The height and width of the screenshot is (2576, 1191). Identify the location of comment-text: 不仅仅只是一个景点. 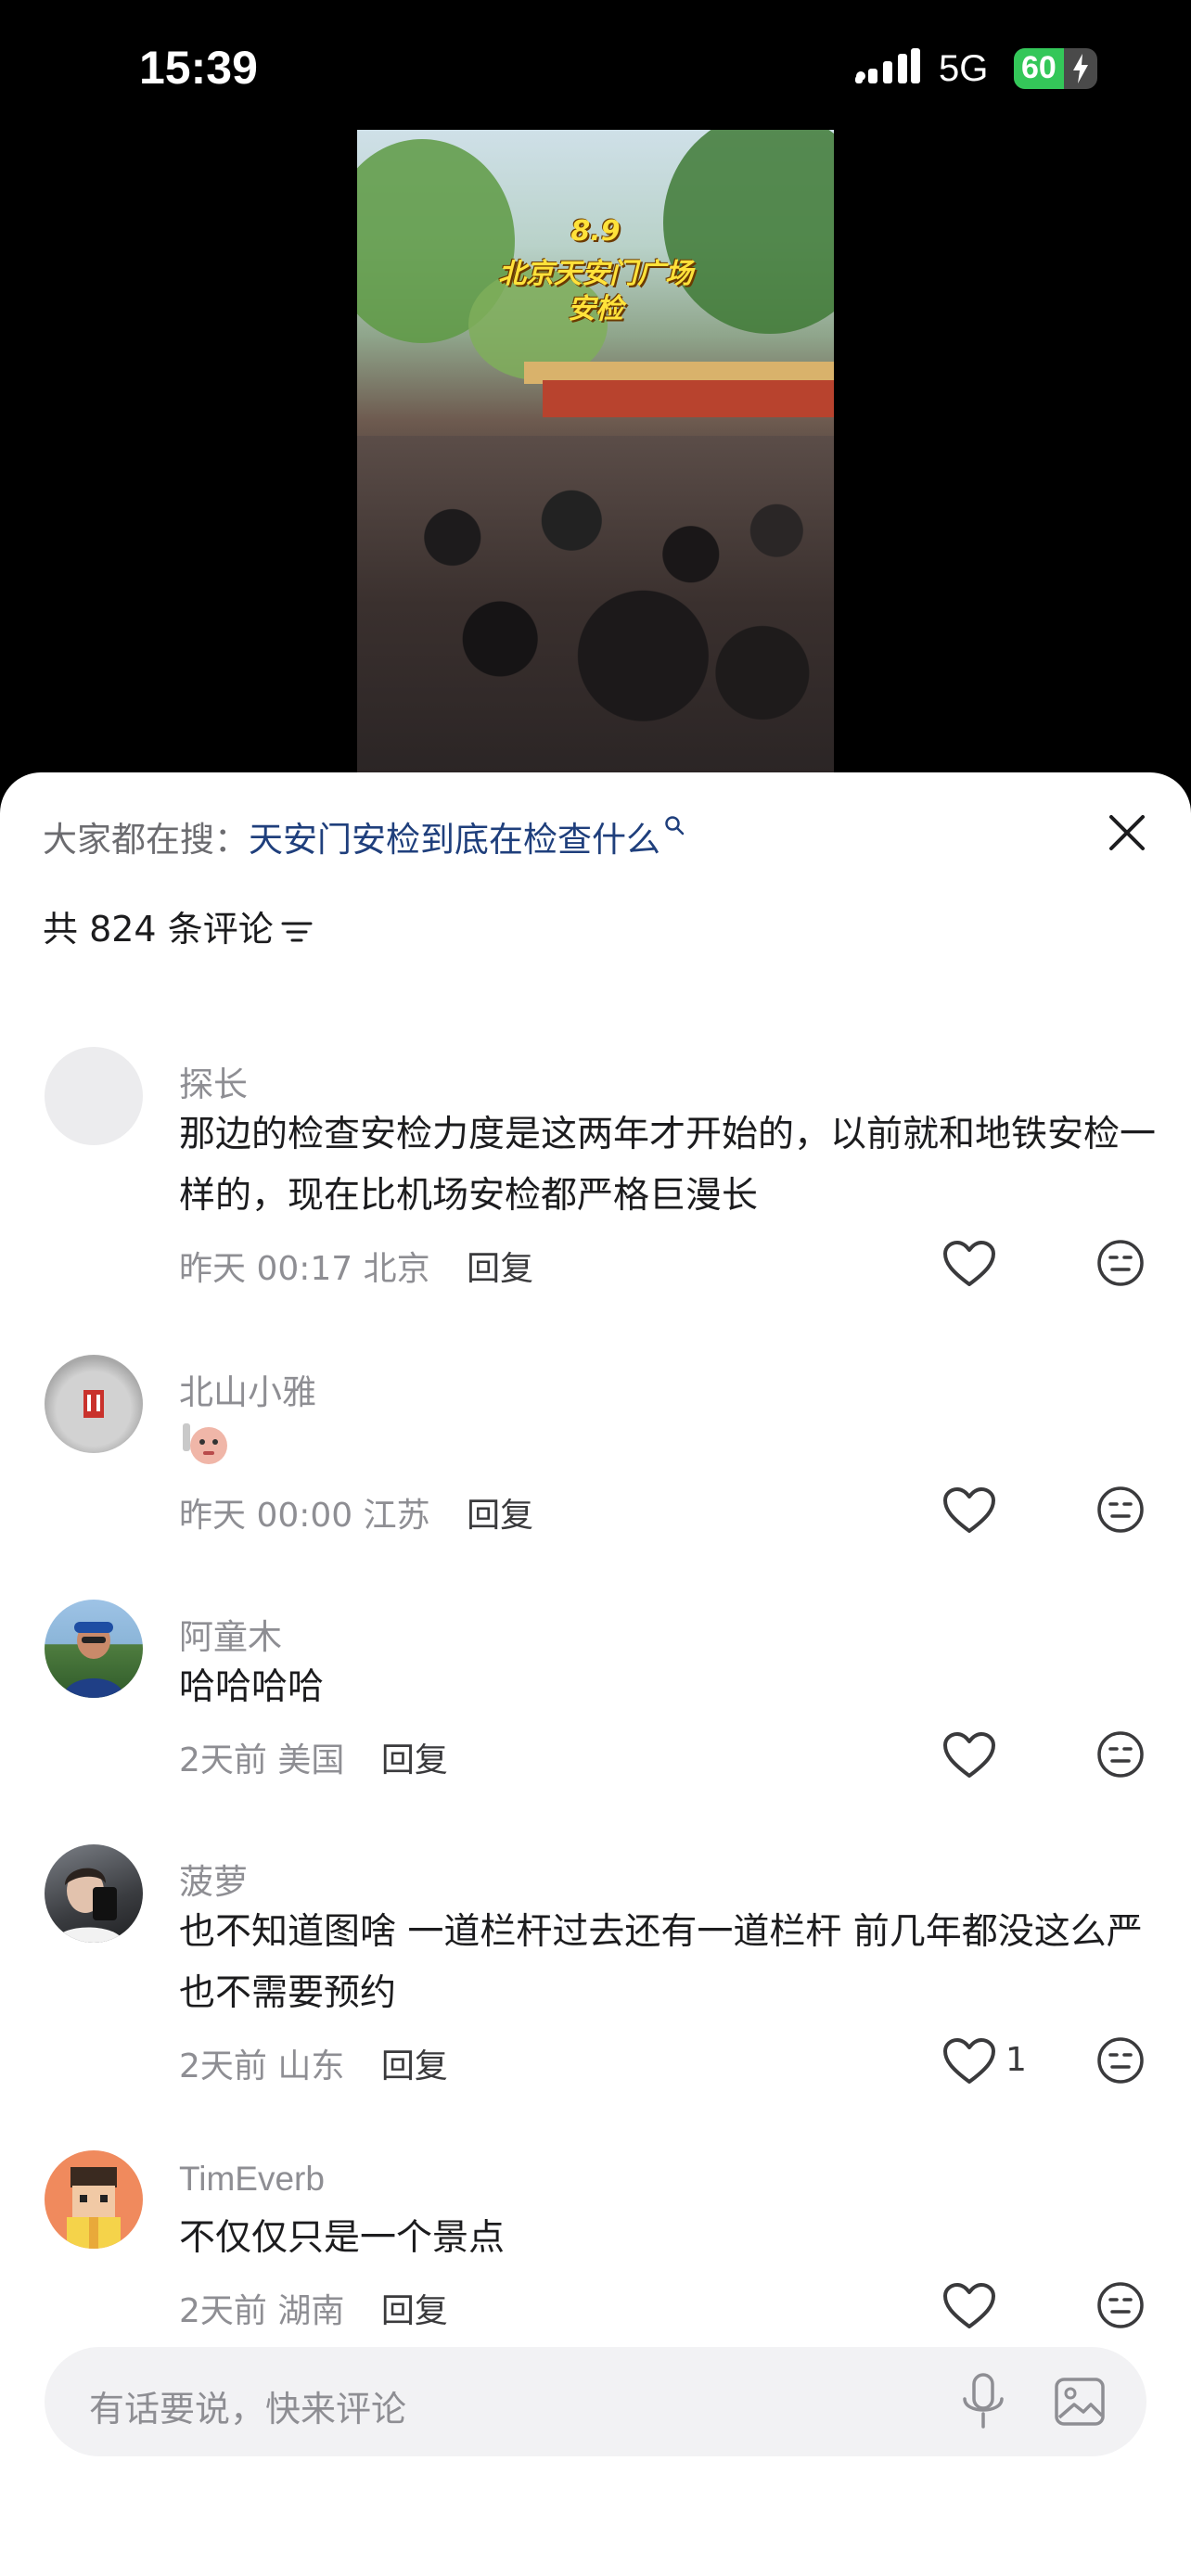
(670, 2238).